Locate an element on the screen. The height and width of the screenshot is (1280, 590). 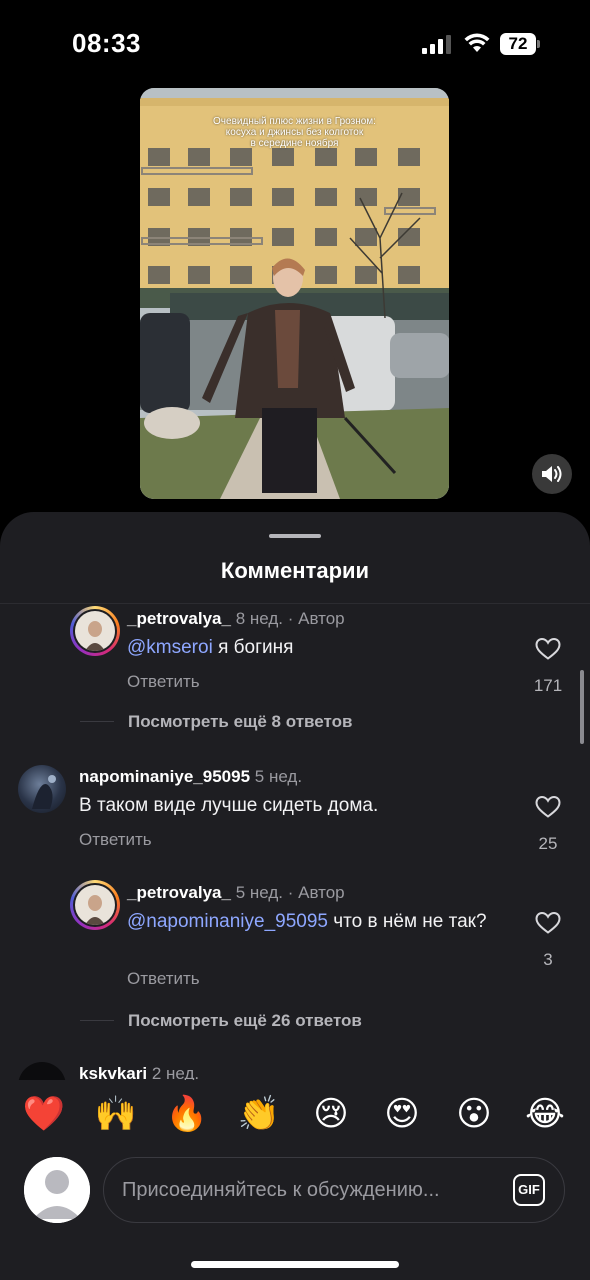
emoji-laughing-button: 😂 is located at coordinates (545, 1114).